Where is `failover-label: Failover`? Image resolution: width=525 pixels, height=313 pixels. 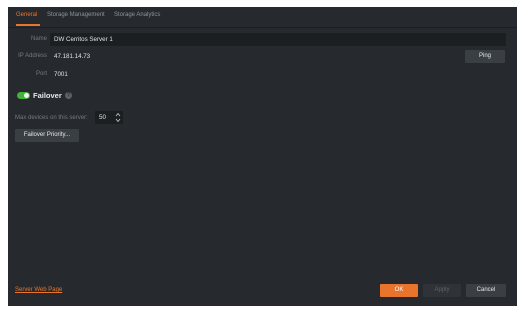 failover-label: Failover is located at coordinates (47, 95).